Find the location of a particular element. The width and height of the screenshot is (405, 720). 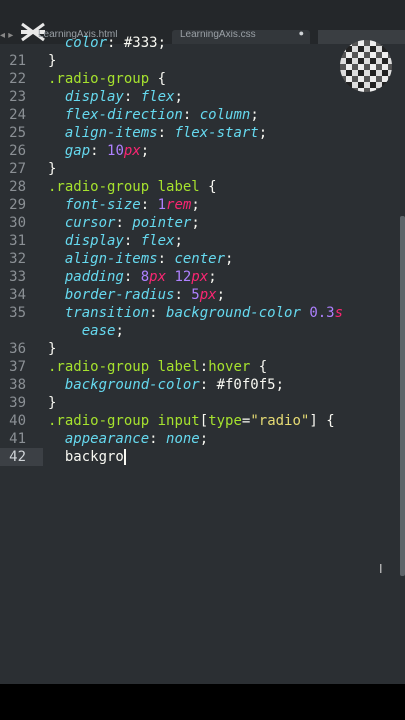

code-text: flex-direction: column; is located at coordinates (161, 115).